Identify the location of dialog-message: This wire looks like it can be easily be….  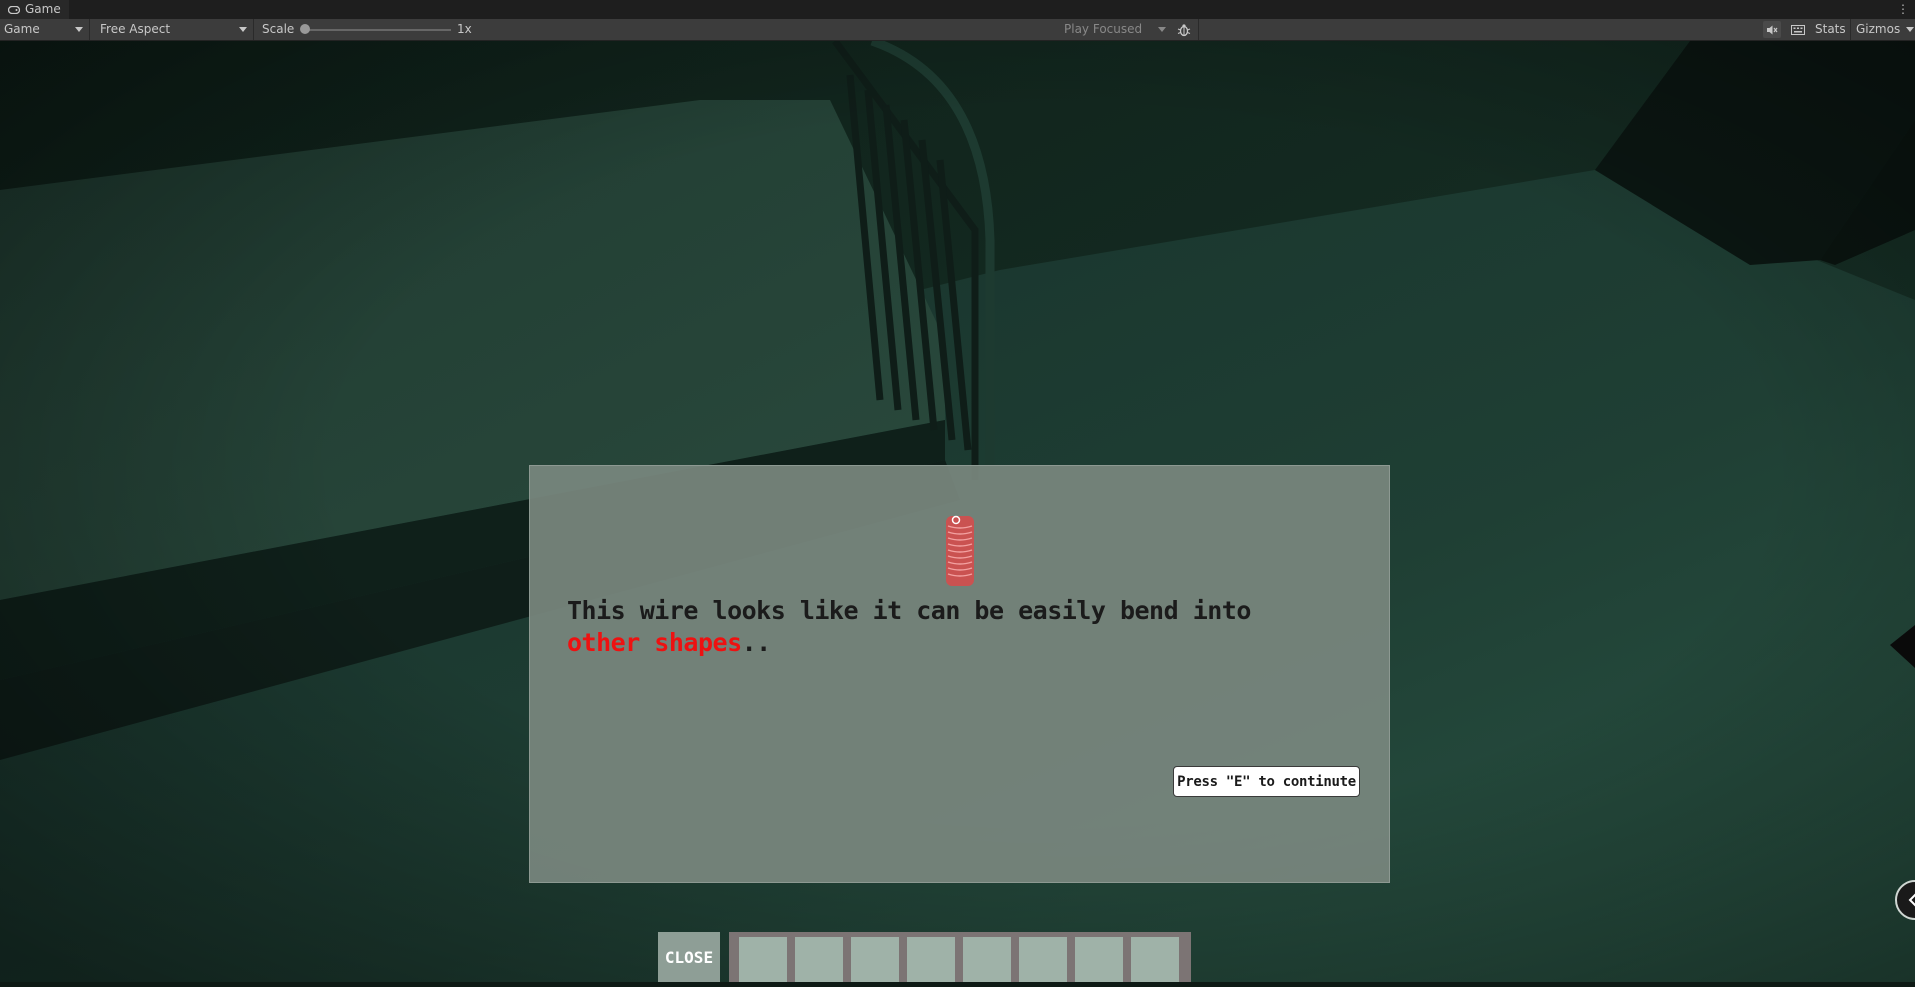
(927, 627).